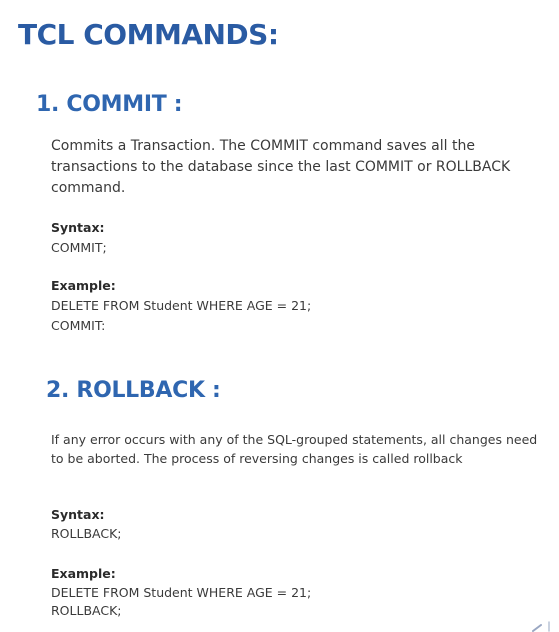  What do you see at coordinates (133, 390) in the screenshot?
I see `section-heading-rollback: 2. ROLLBACK :` at bounding box center [133, 390].